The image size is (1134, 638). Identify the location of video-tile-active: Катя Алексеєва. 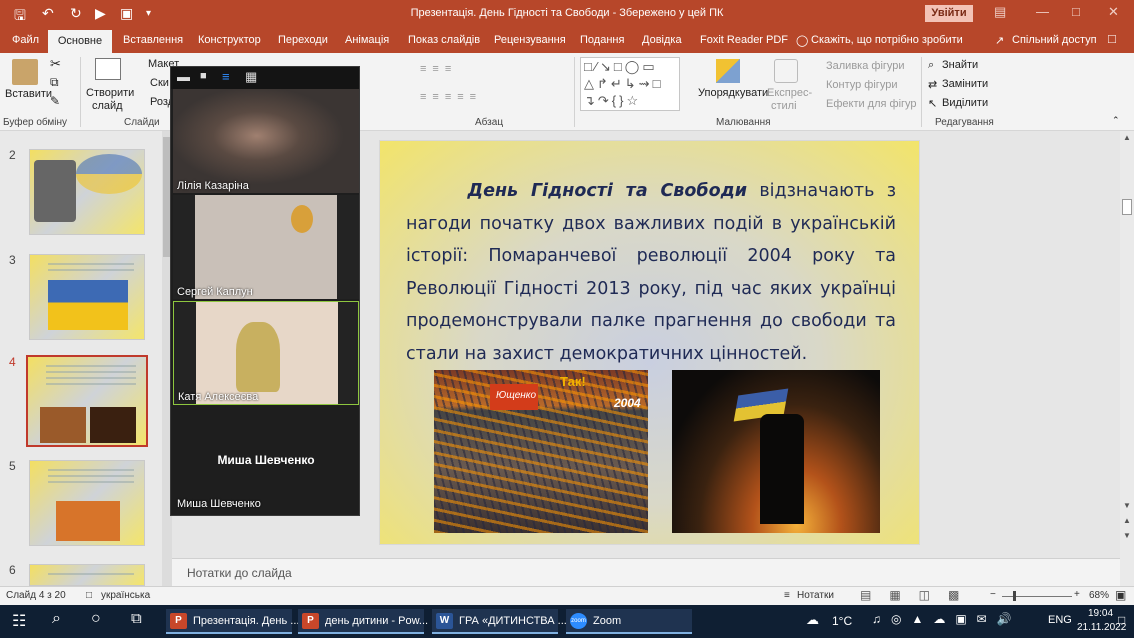
(266, 353).